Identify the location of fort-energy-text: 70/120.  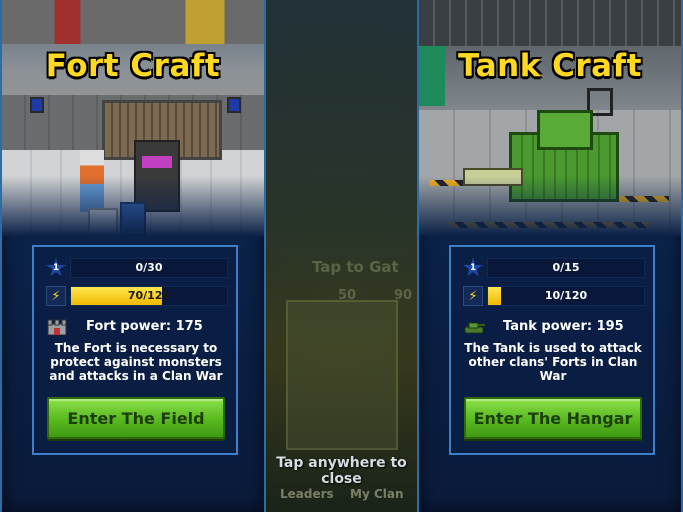
(149, 295).